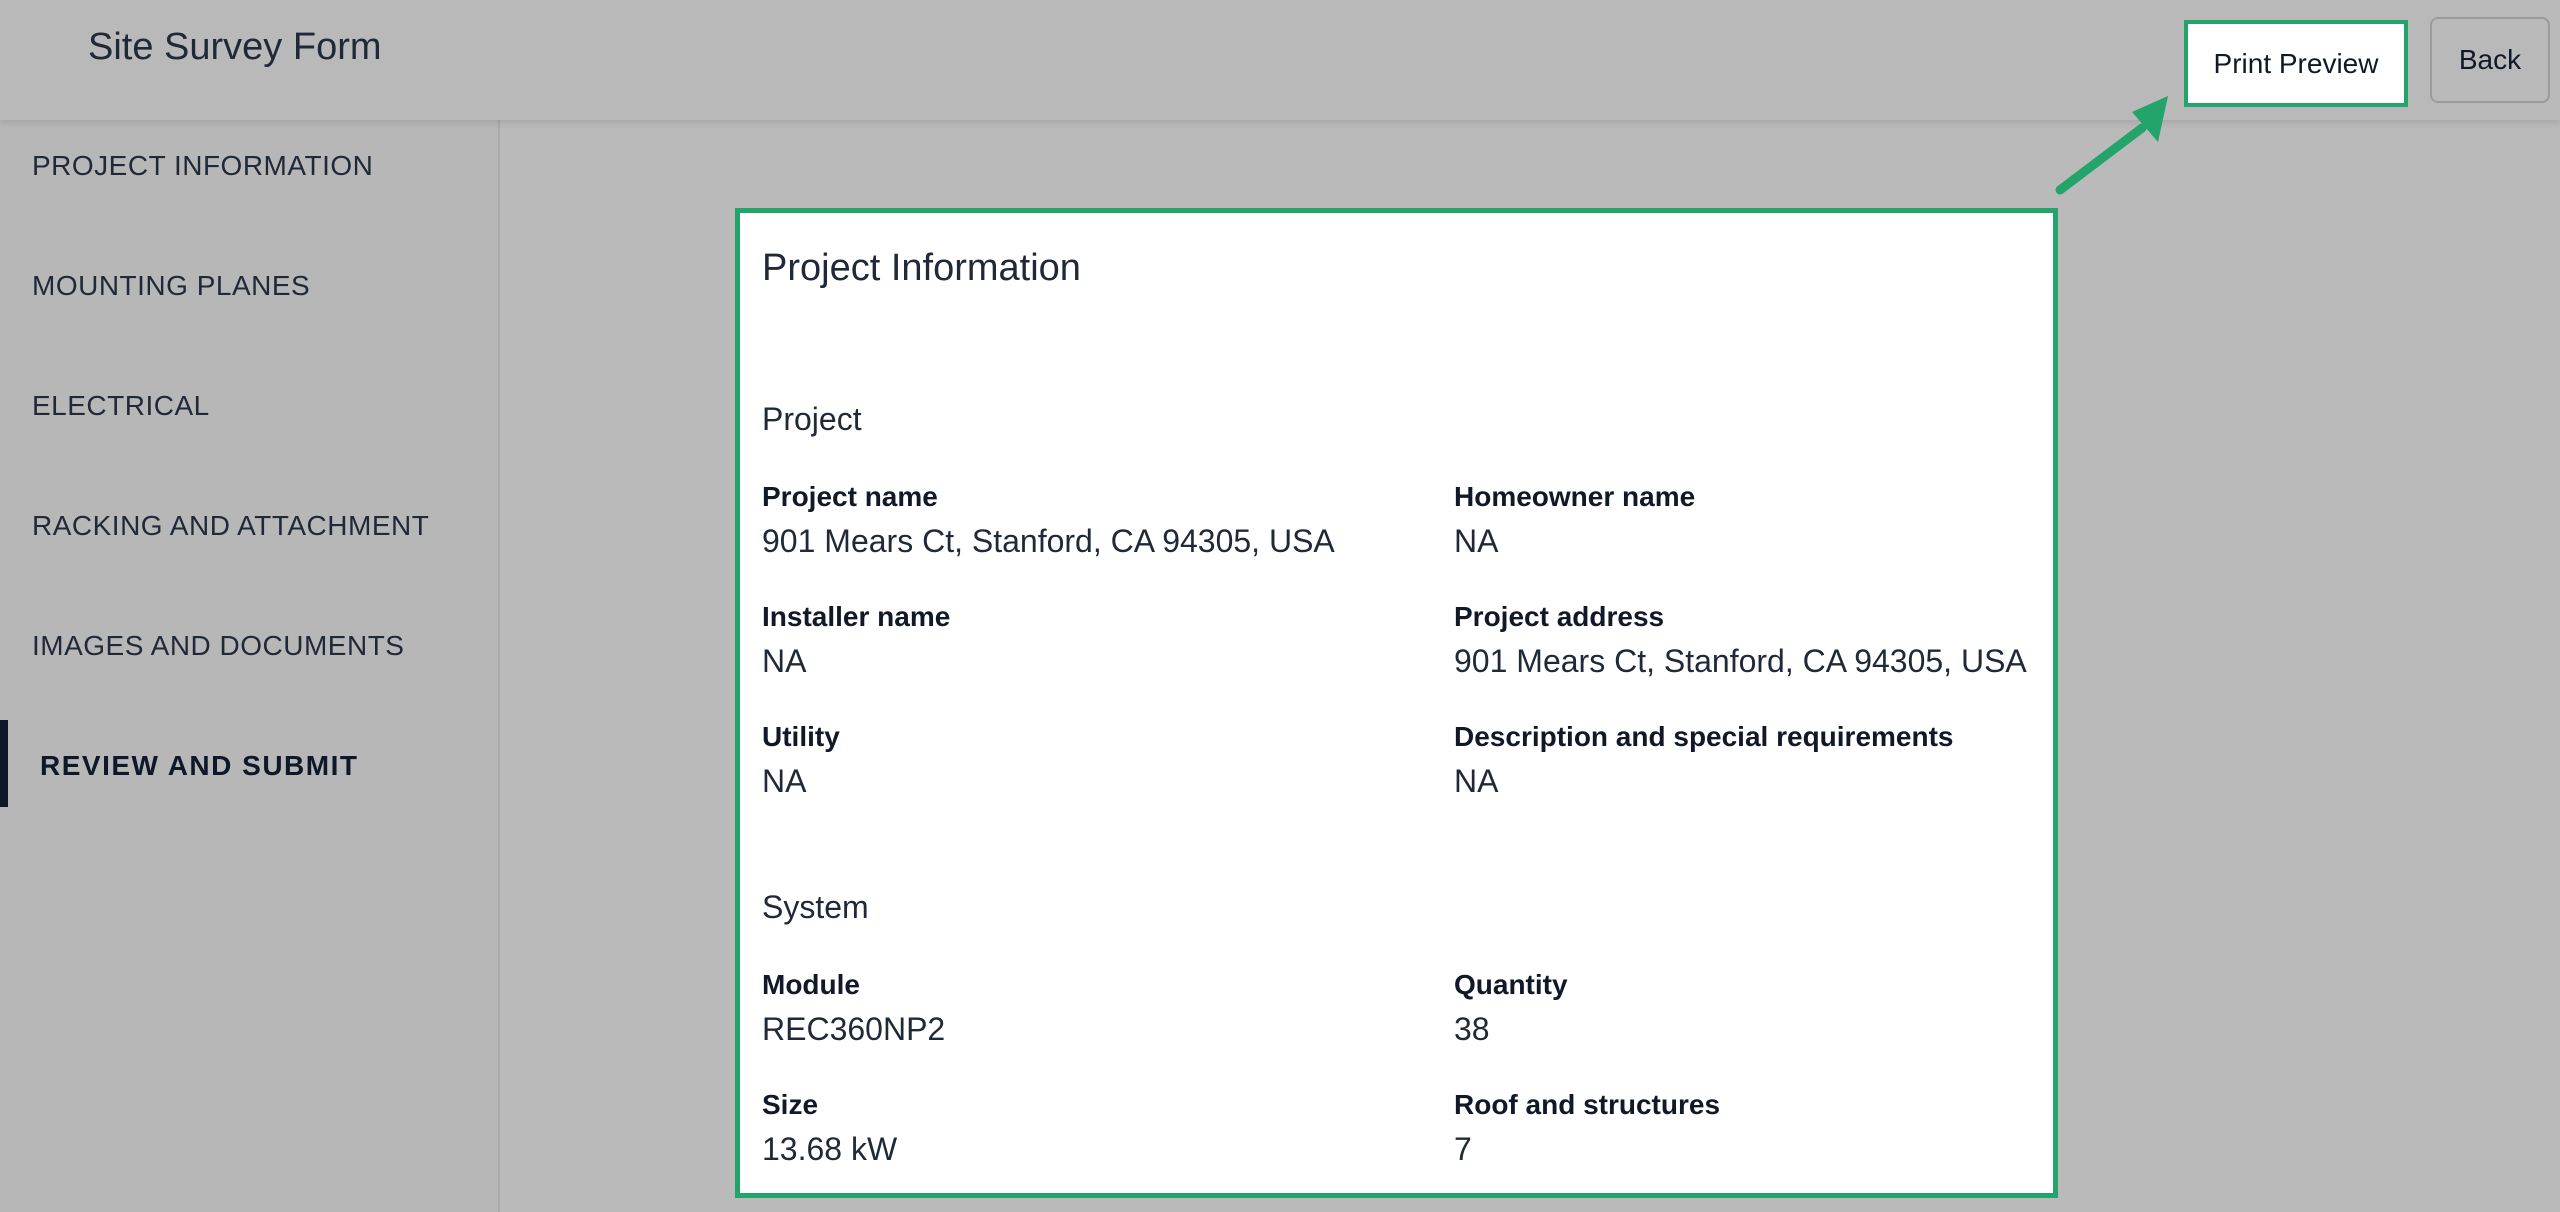 Image resolution: width=2560 pixels, height=1212 pixels. What do you see at coordinates (1575, 496) in the screenshot?
I see `field-label-homeowner-name: Homeowner name` at bounding box center [1575, 496].